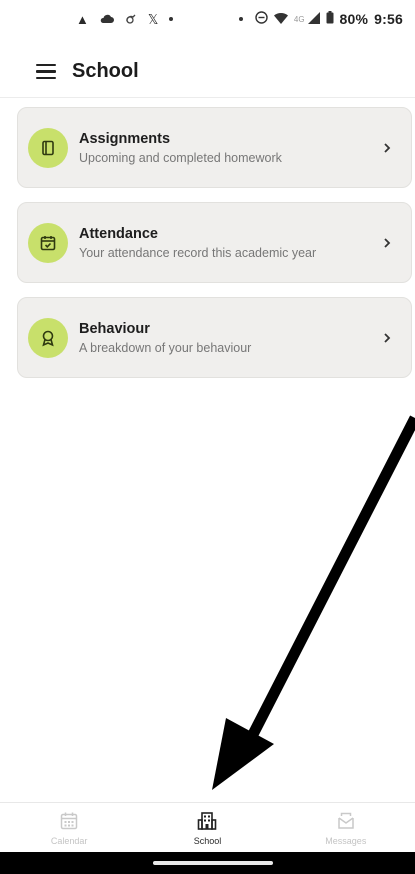 The width and height of the screenshot is (415, 874). I want to click on behaviour-card: Behaviour A breakdown of your behaviour, so click(214, 337).